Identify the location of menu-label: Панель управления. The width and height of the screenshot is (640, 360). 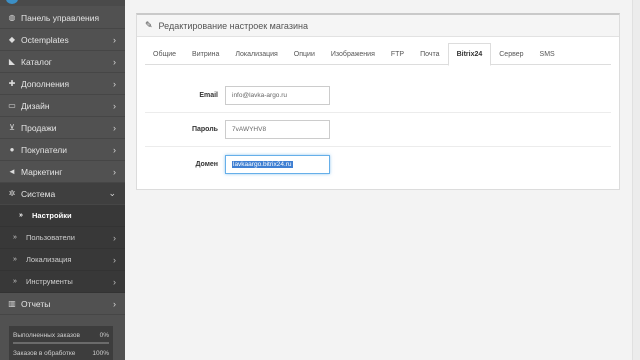
(60, 17).